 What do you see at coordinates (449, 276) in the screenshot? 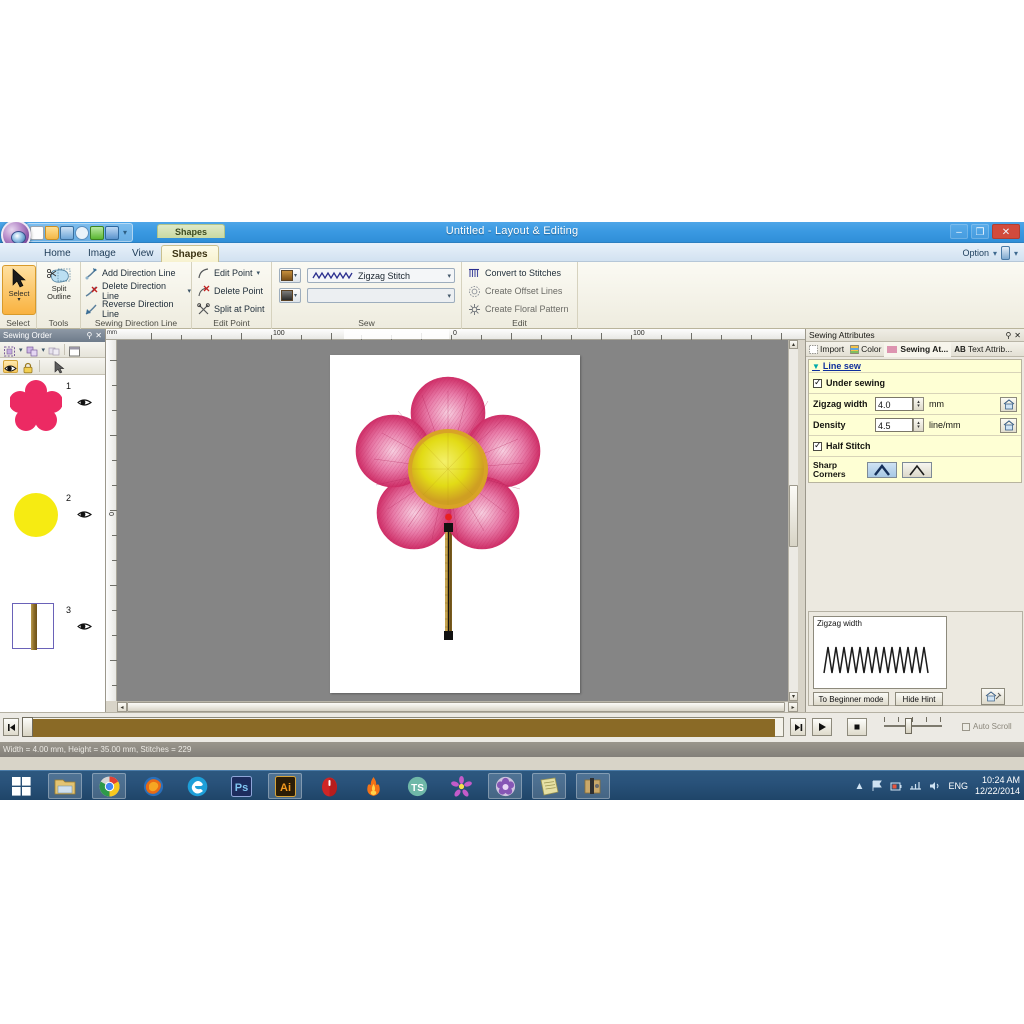
I see `line-stitch-caret-icon: ▾` at bounding box center [449, 276].